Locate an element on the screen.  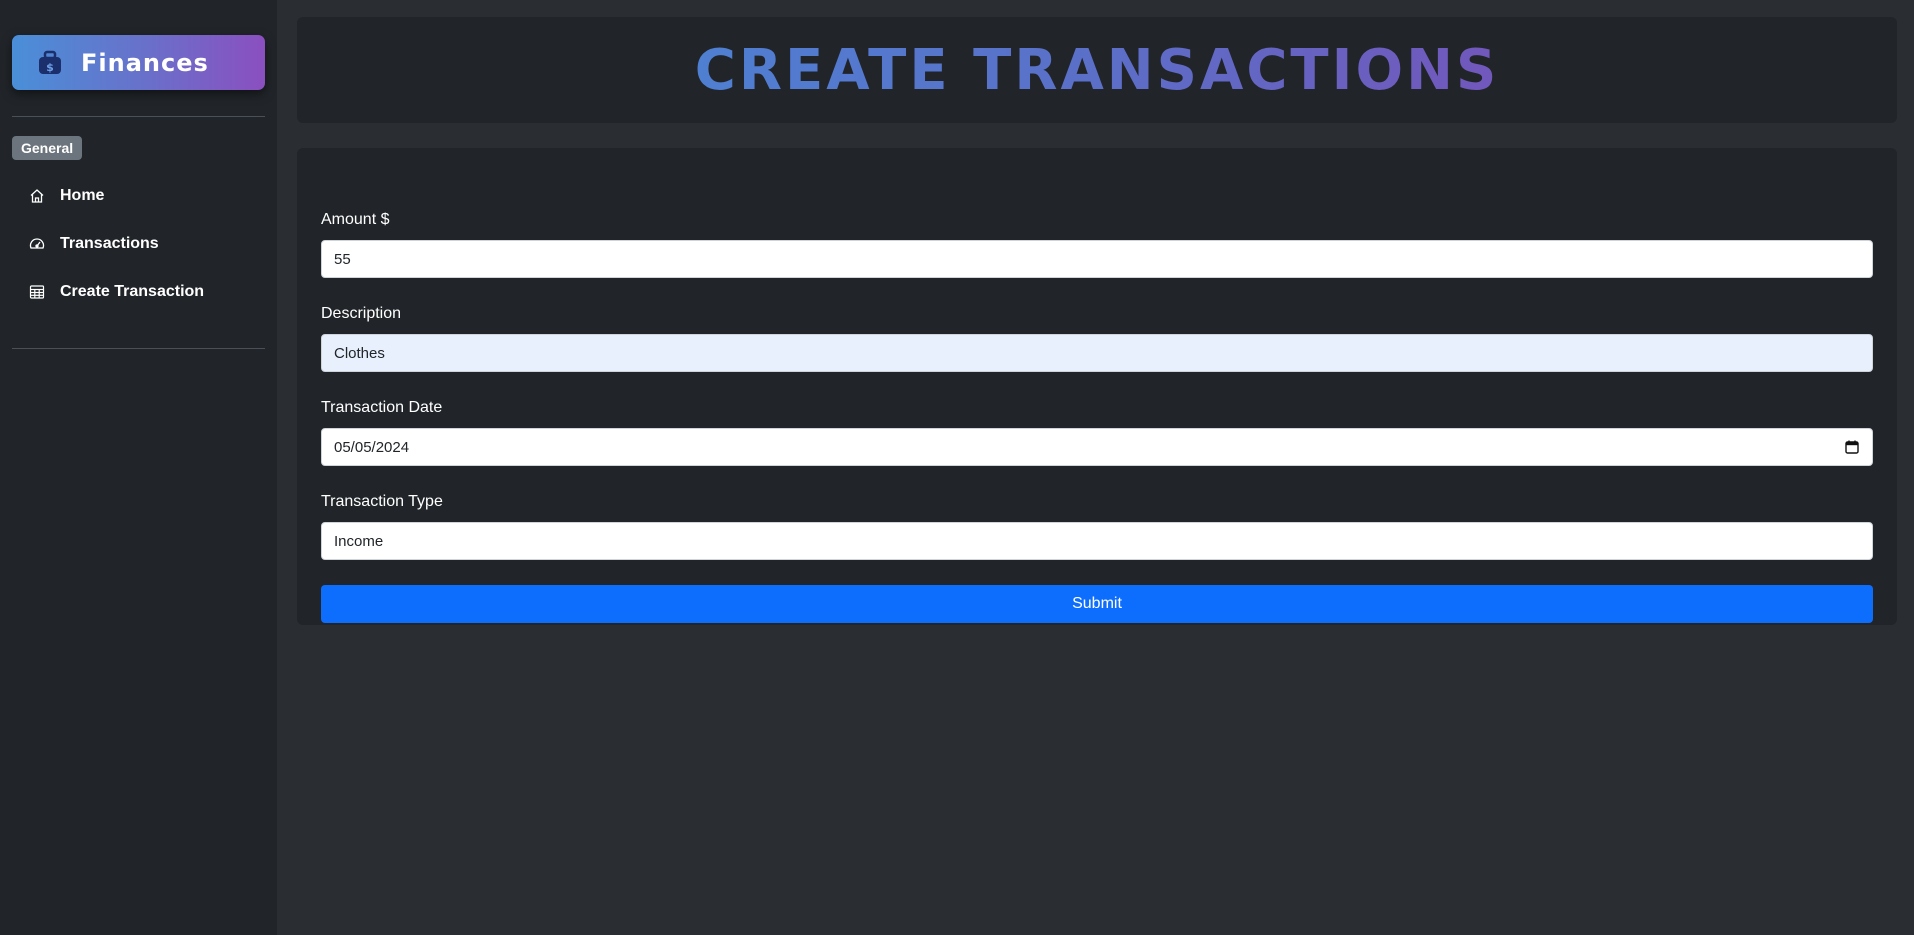
house-icon is located at coordinates (36, 196).